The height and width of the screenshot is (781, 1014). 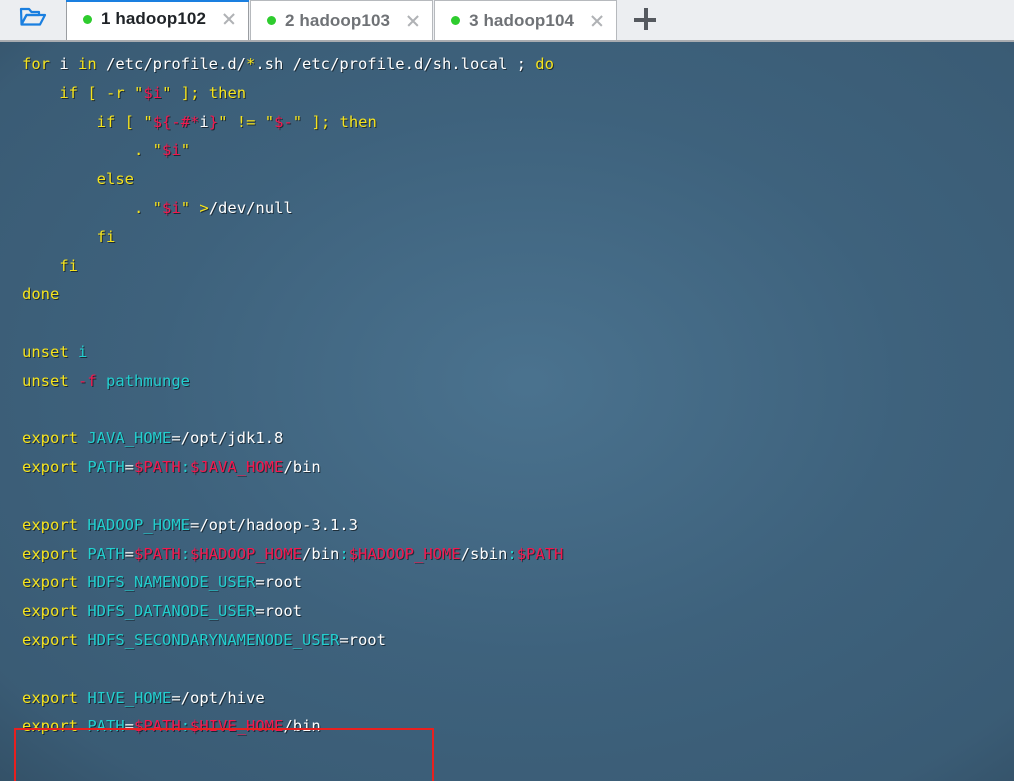 I want to click on terminal-line: export HIVE_HOME=/opt/hive, so click(x=292, y=698).